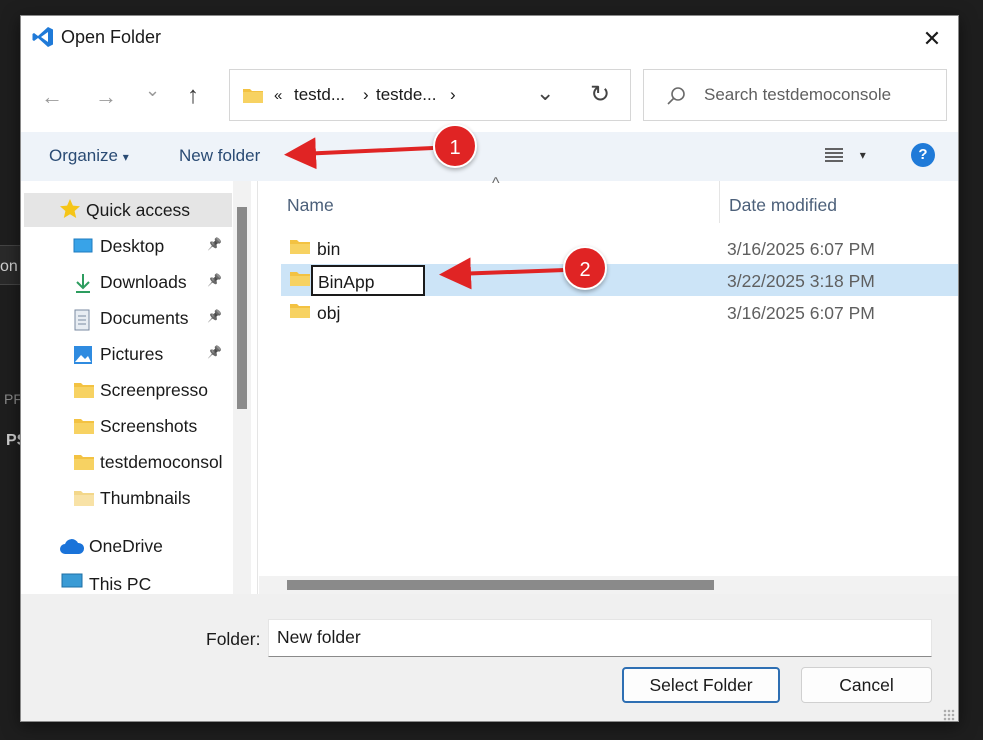 Image resolution: width=983 pixels, height=740 pixels. Describe the element at coordinates (425, 213) in the screenshot. I see `annotation-arrows` at that location.